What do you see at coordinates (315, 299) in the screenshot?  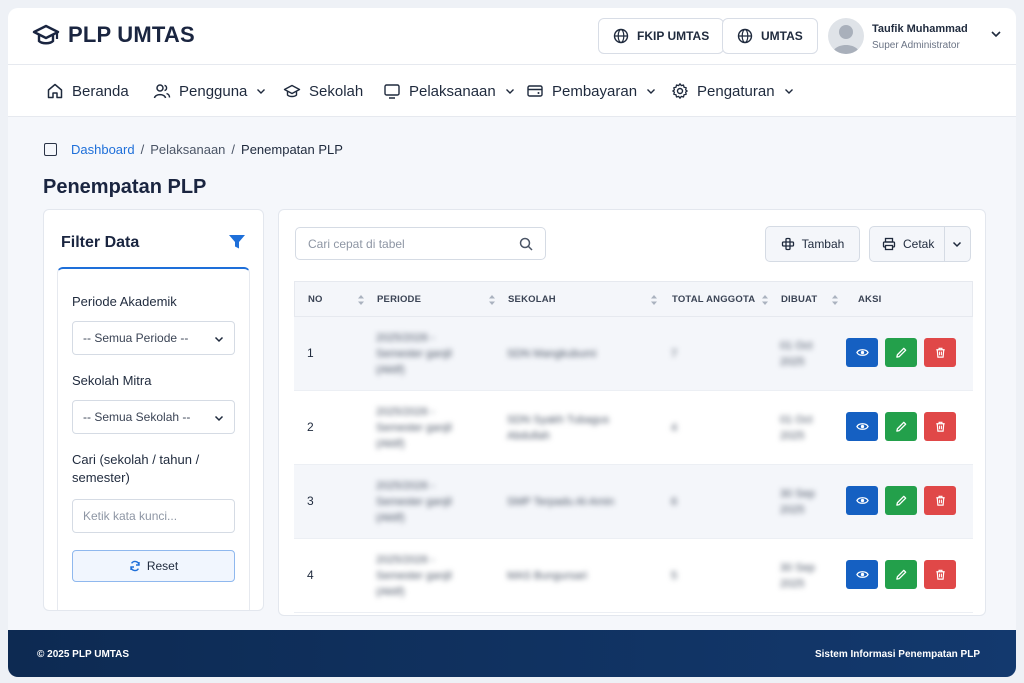 I see `col-no: NO` at bounding box center [315, 299].